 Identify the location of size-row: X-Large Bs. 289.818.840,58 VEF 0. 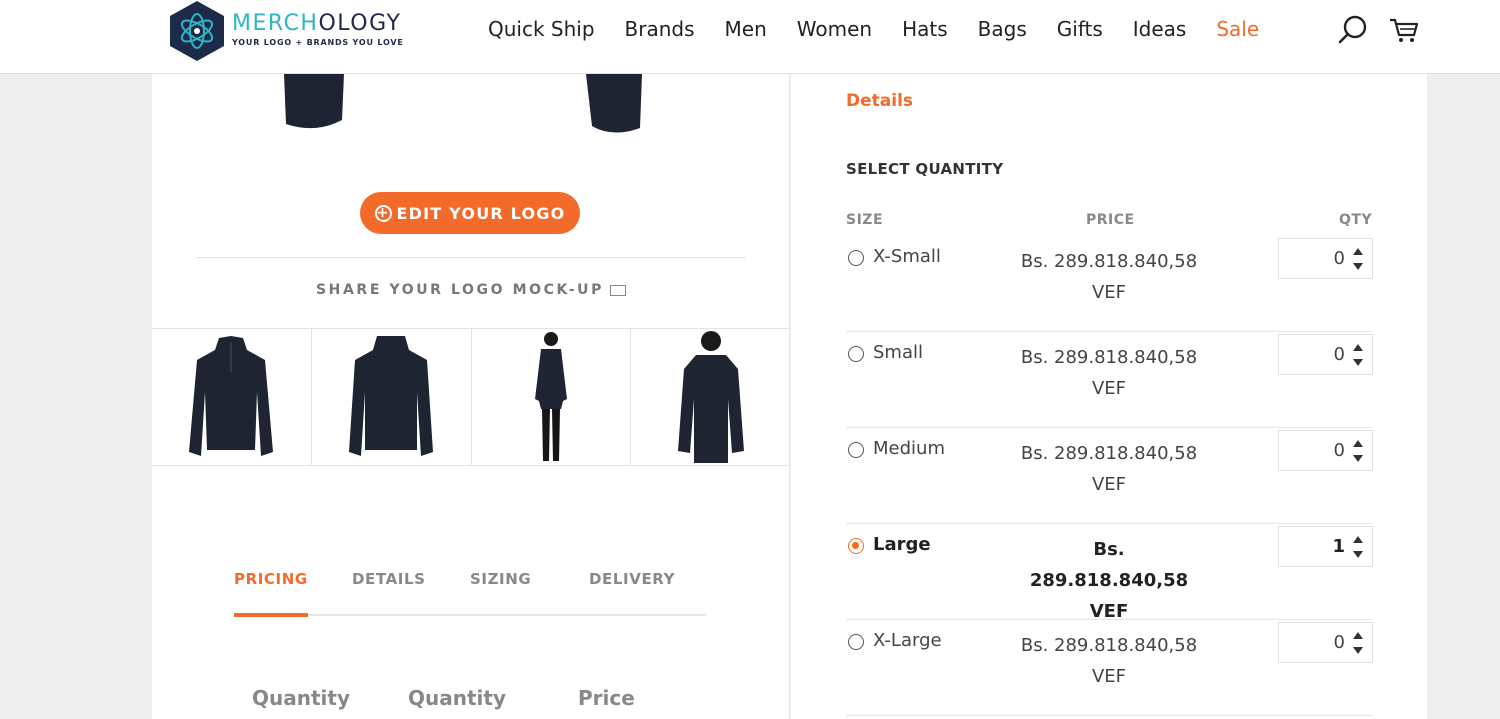
(1109, 668).